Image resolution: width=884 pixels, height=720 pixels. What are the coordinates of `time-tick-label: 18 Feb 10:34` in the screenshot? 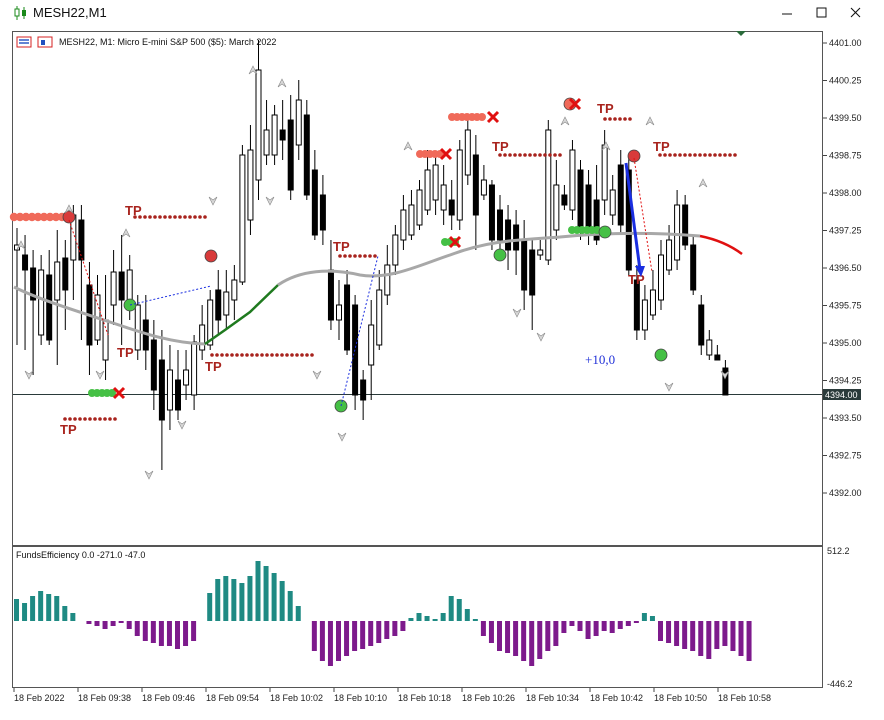 It's located at (552, 698).